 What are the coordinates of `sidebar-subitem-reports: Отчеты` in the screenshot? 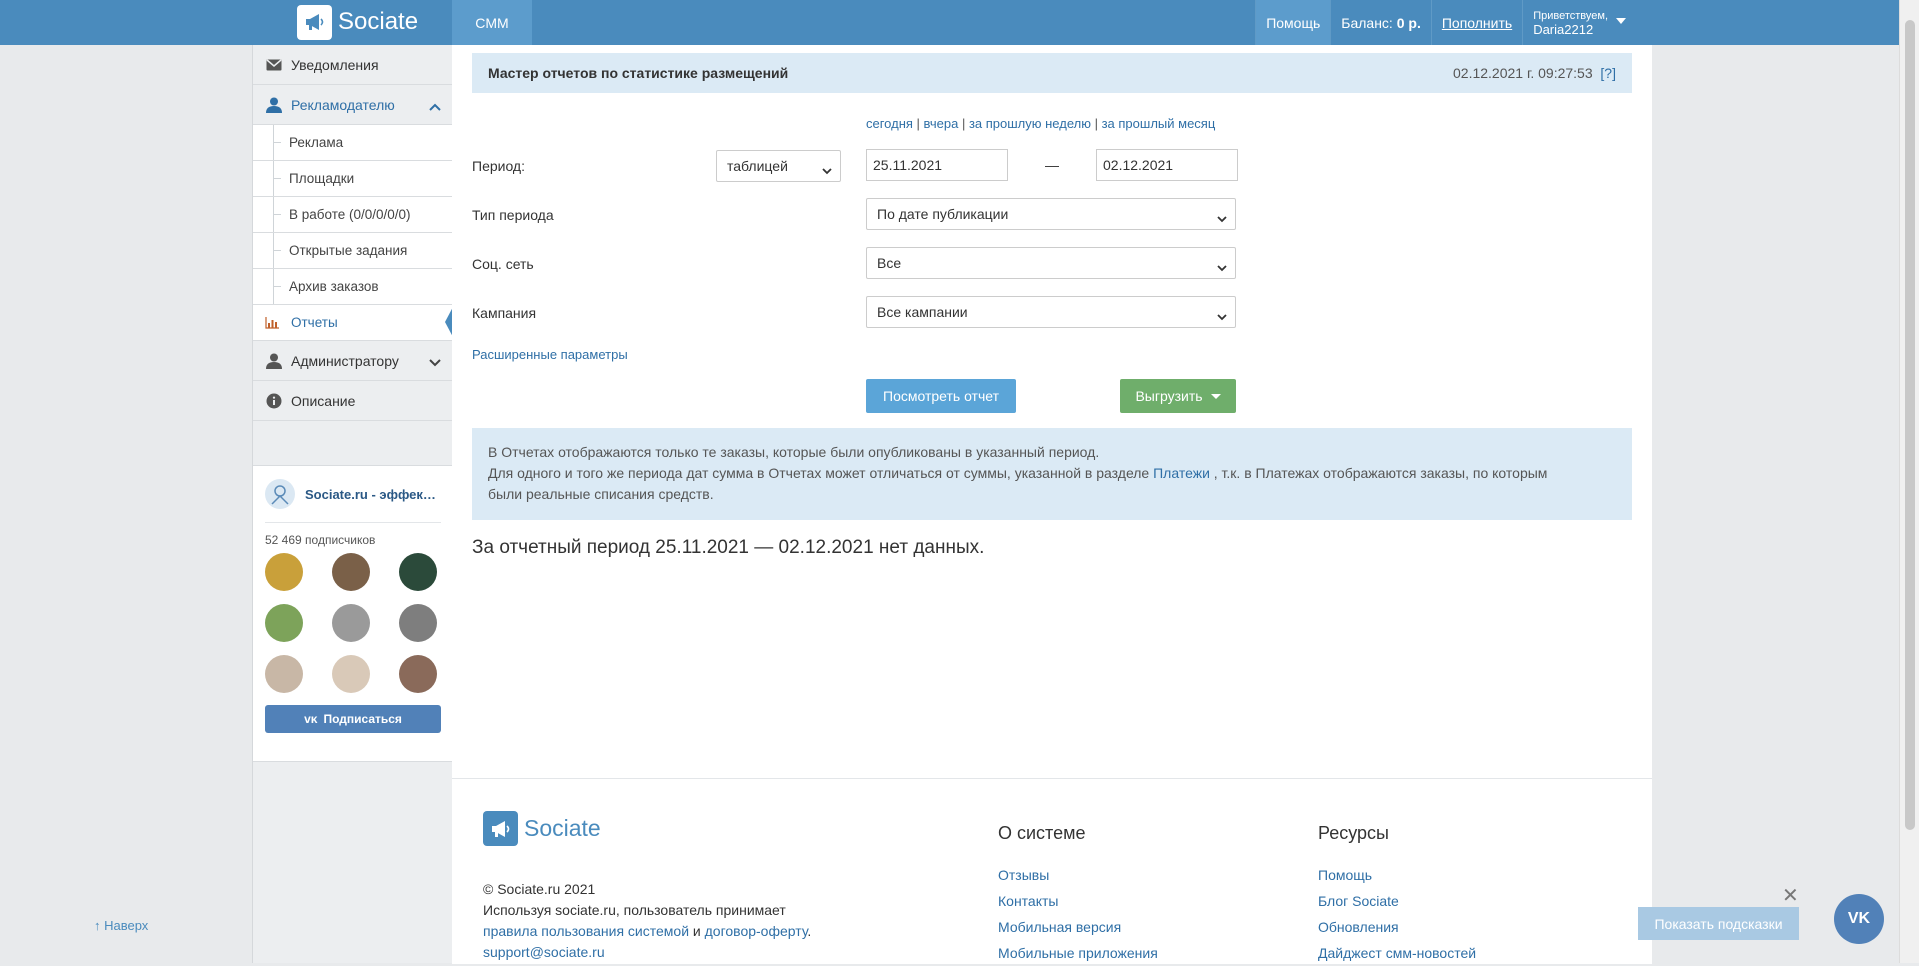 It's located at (353, 323).